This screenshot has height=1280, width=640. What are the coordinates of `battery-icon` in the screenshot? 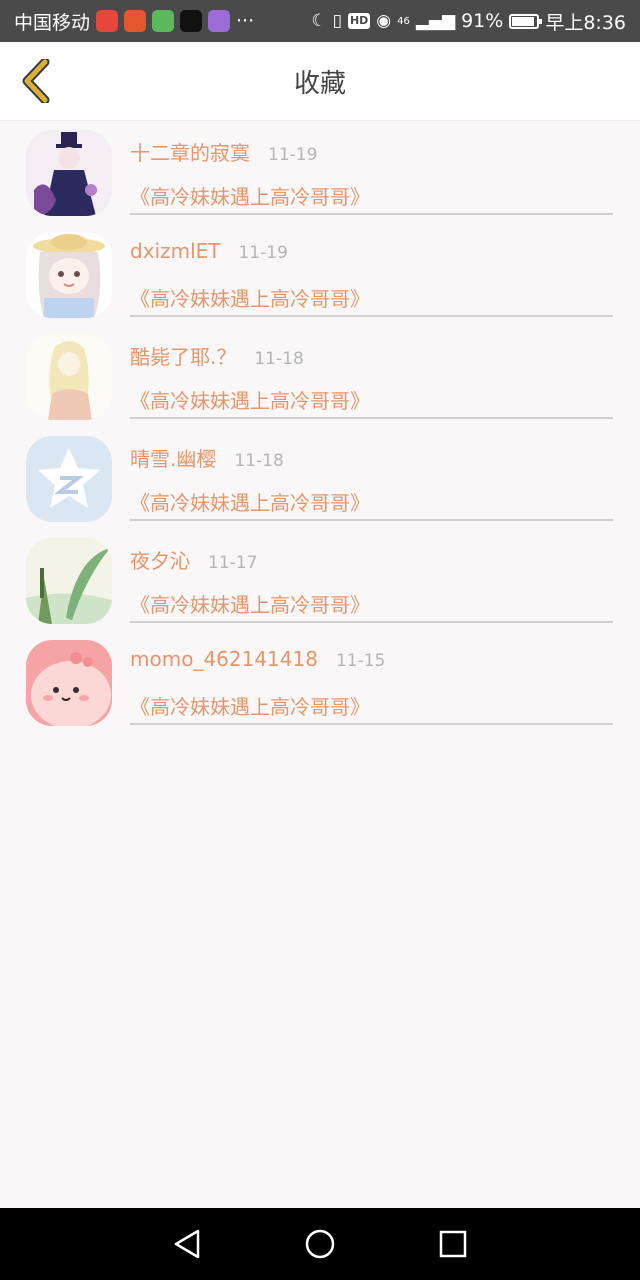 It's located at (526, 21).